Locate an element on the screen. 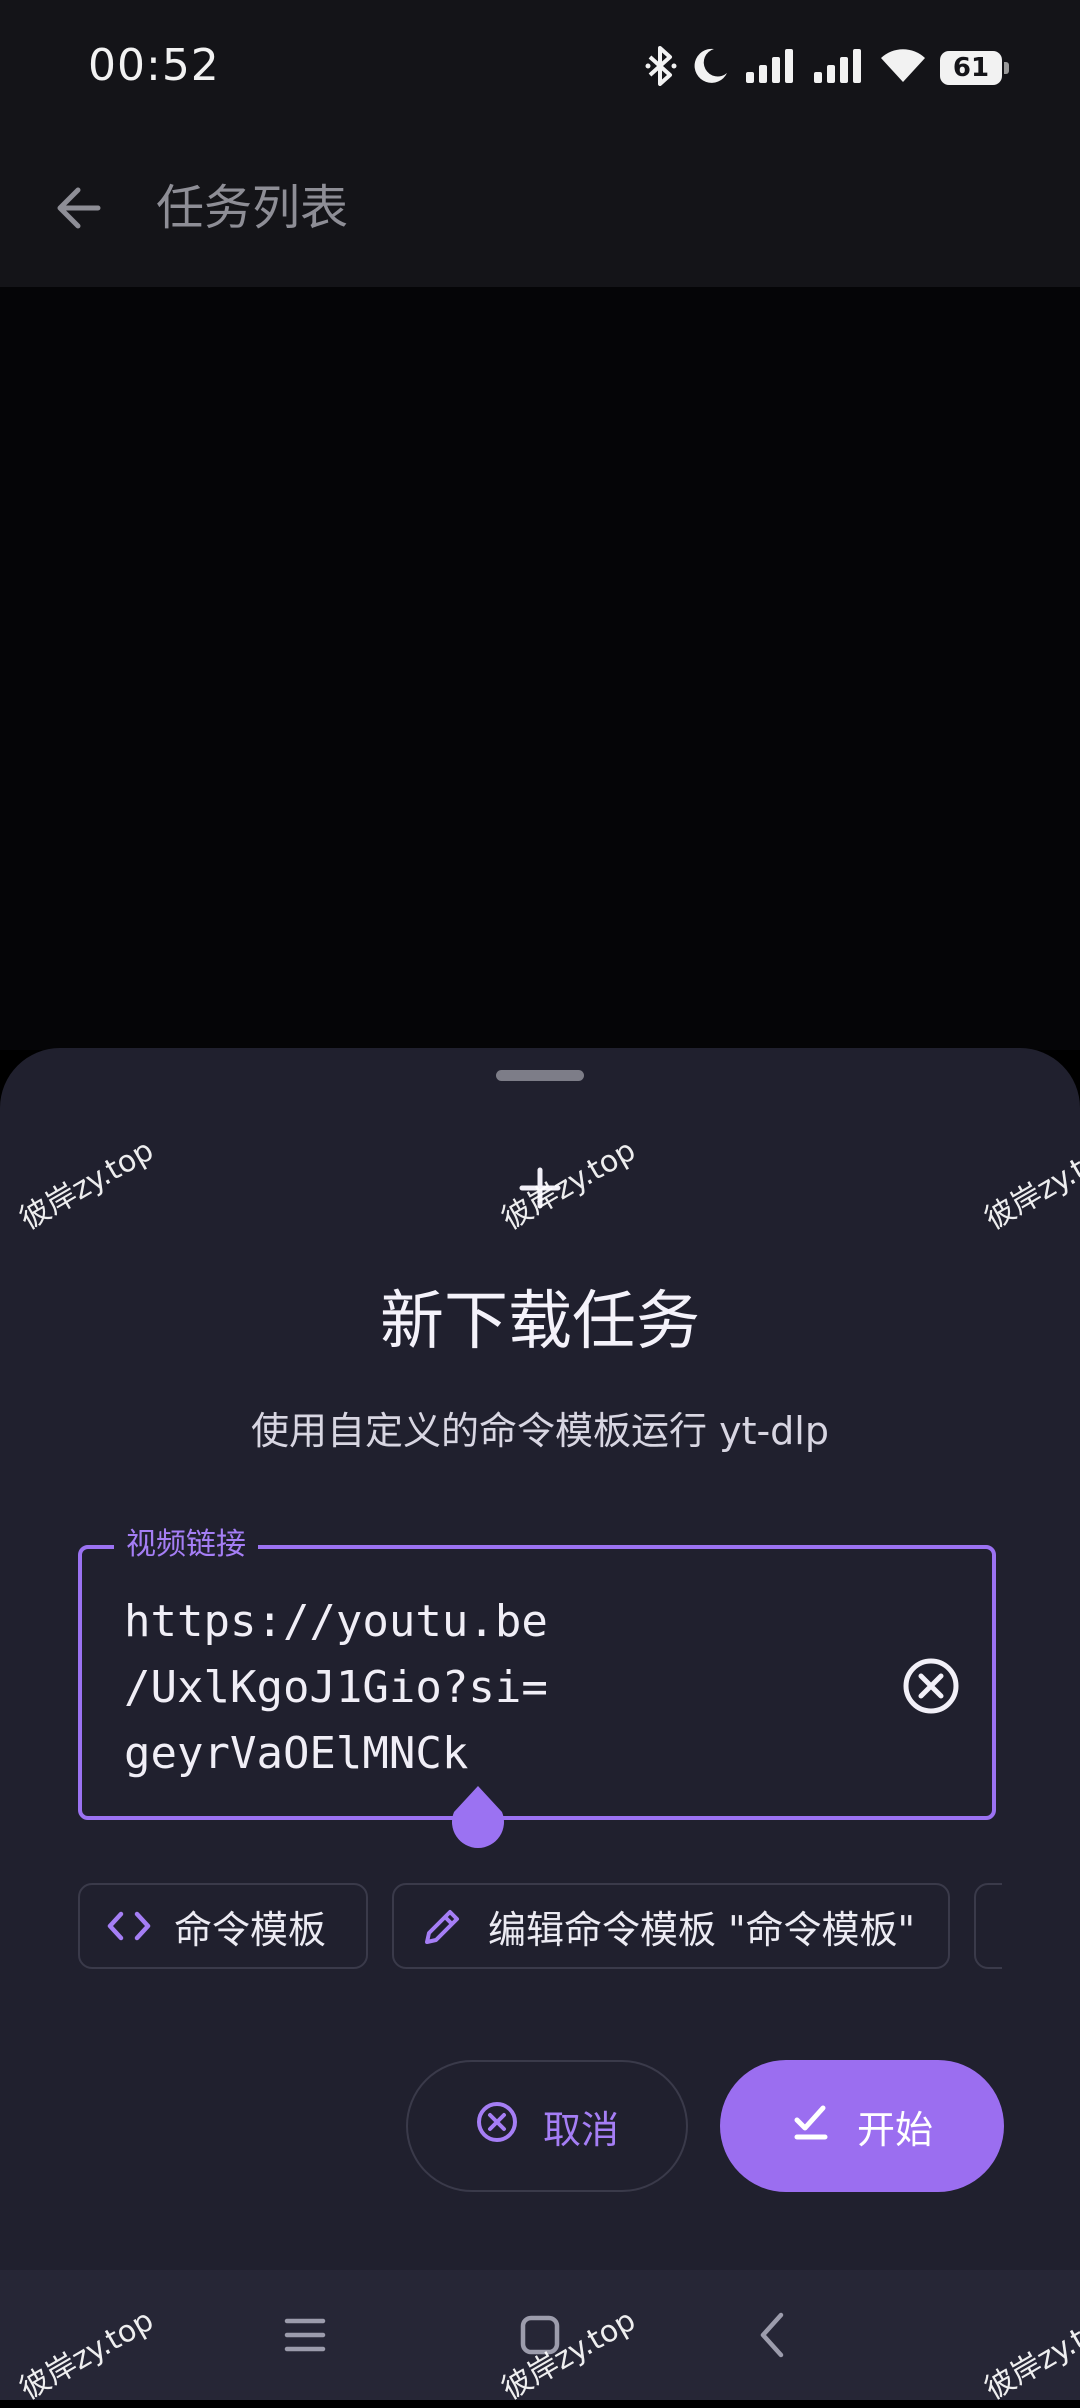  bluetooth-icon is located at coordinates (661, 68).